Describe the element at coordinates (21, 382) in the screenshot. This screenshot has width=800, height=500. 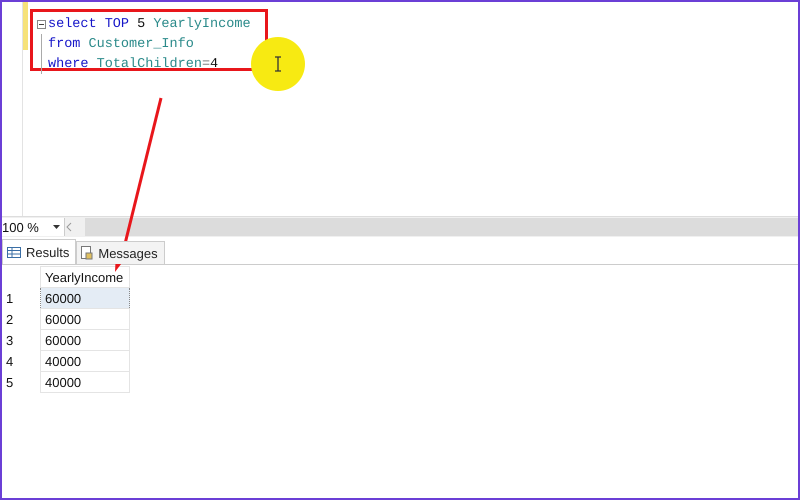
I see `row-number: 5` at that location.